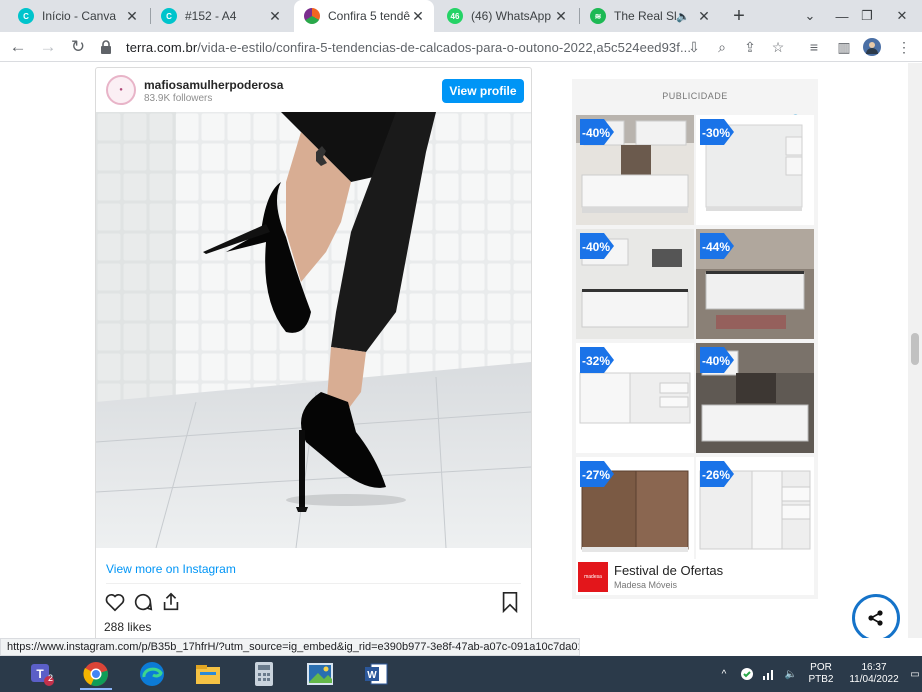 Image resolution: width=922 pixels, height=692 pixels. Describe the element at coordinates (778, 47) in the screenshot. I see `bookmark-star-icon: ☆` at that location.